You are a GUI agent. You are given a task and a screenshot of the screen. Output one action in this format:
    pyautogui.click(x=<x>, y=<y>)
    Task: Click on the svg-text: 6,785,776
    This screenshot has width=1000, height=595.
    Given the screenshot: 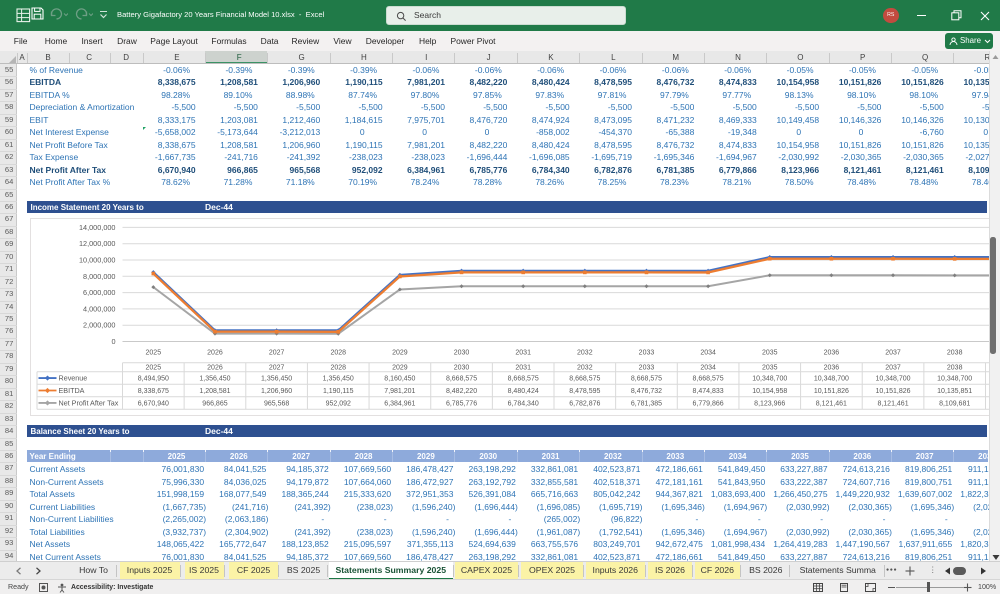 What is the action you would take?
    pyautogui.click(x=460, y=403)
    